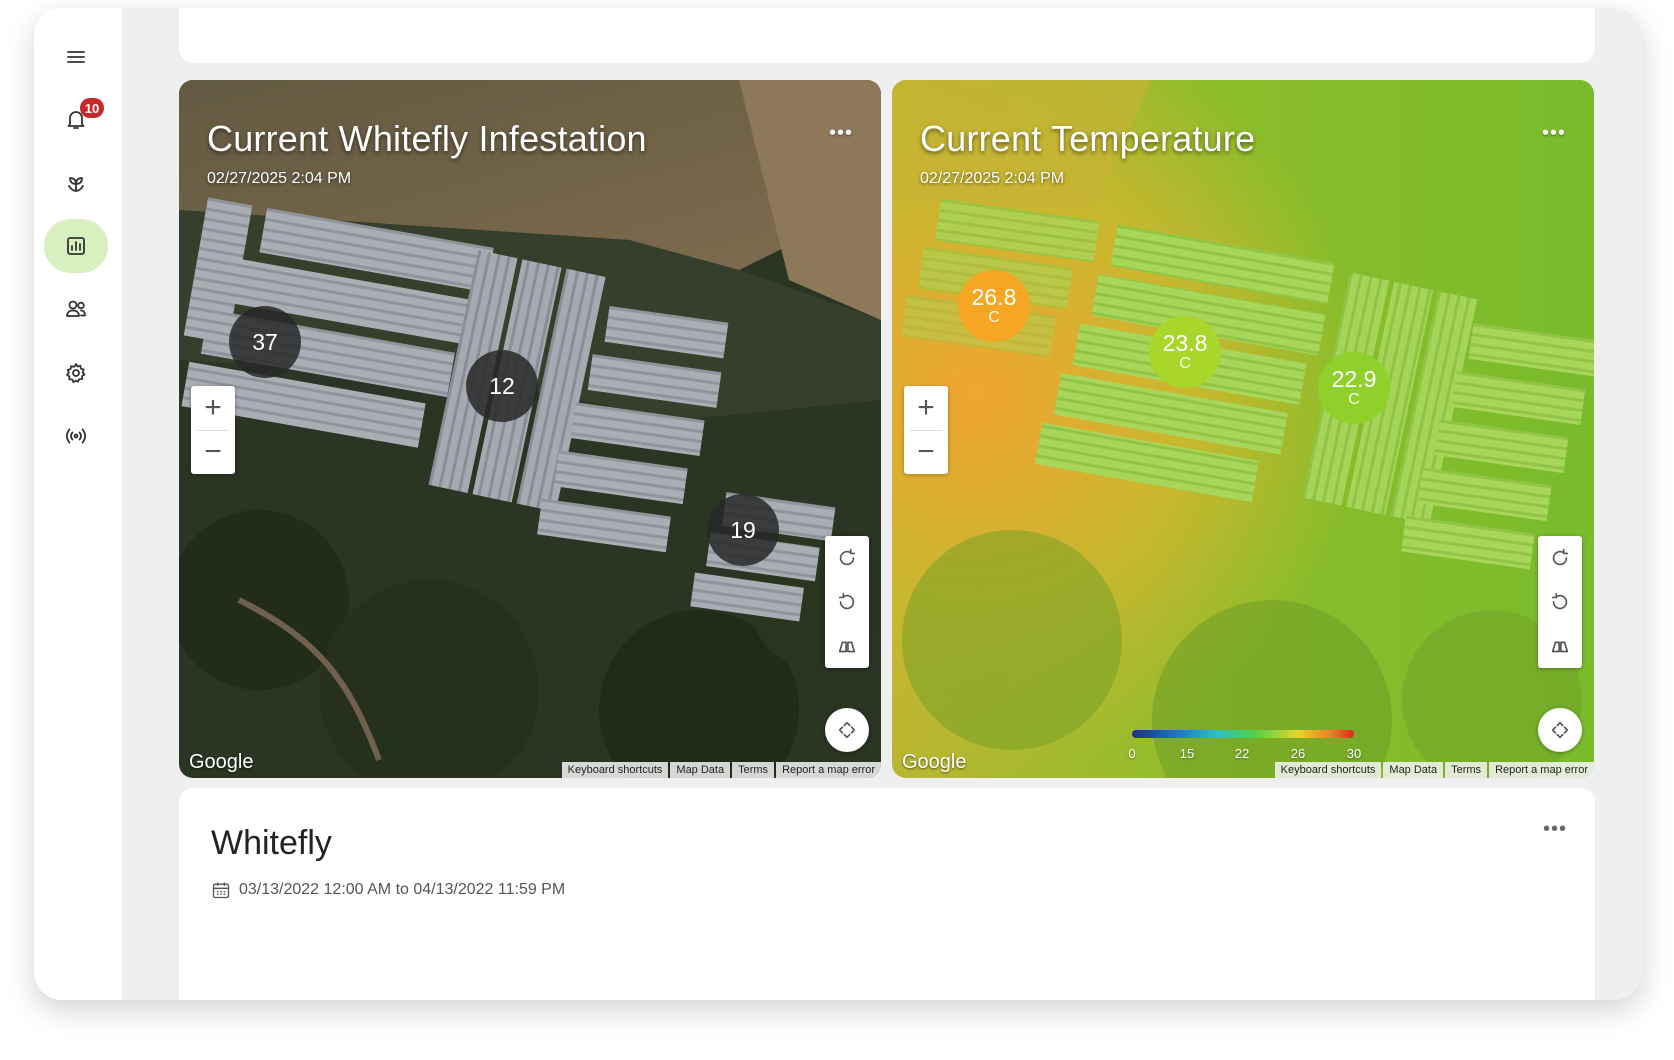 This screenshot has width=1674, height=1060. I want to click on temperature-legend-bar, so click(1243, 734).